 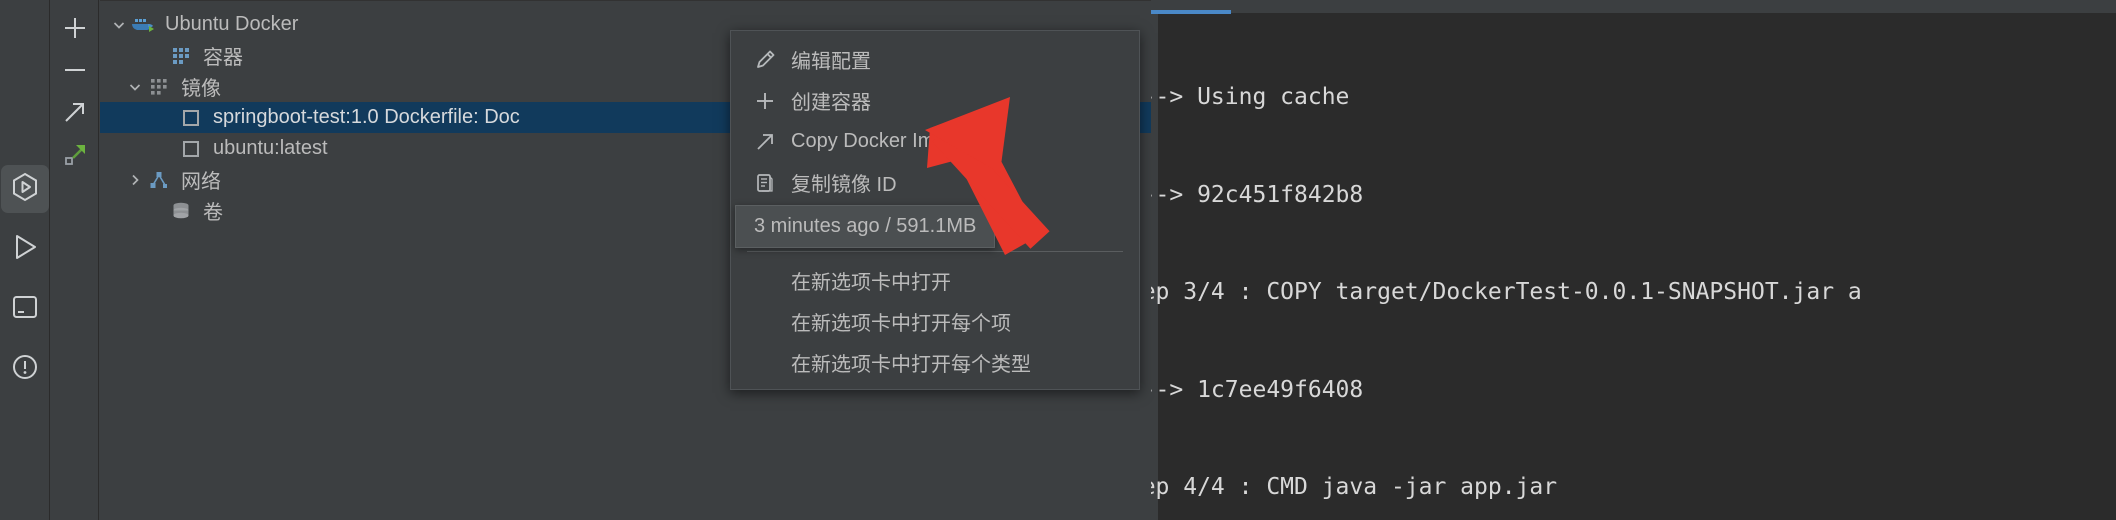 I want to click on tree-node-label: 卷, so click(x=213, y=213).